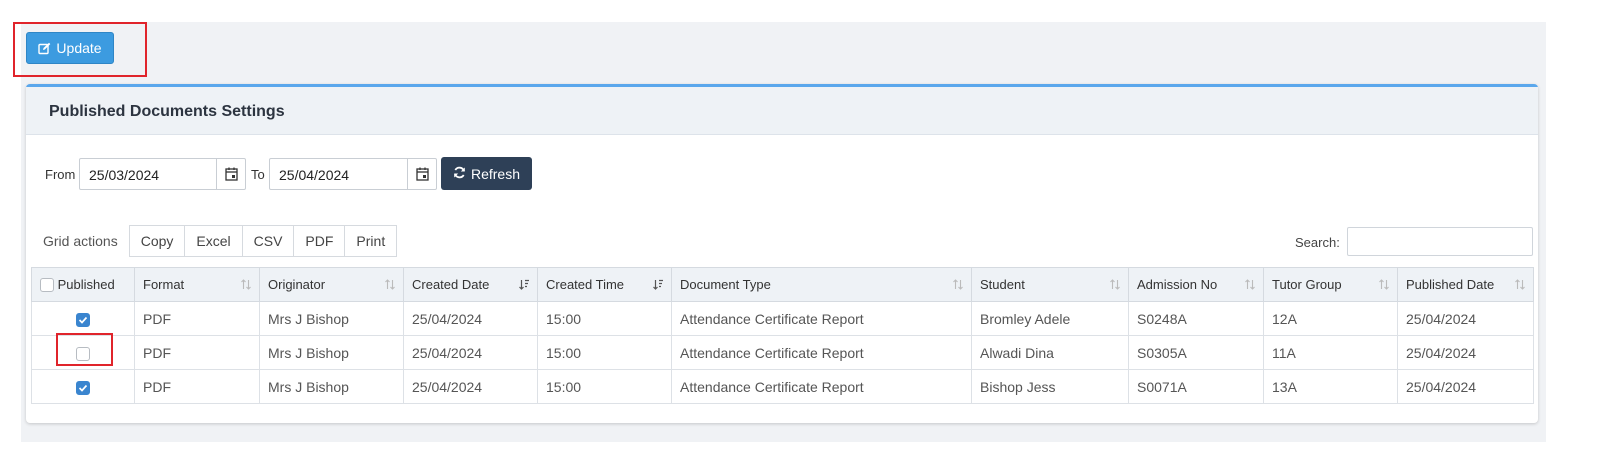 The image size is (1620, 454). I want to click on column-label: Originator, so click(297, 284).